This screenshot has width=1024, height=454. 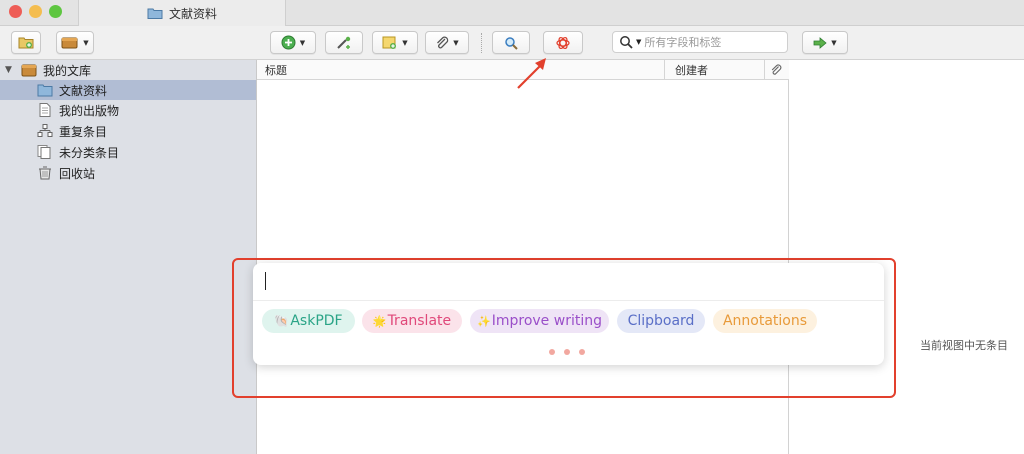 I want to click on column-header-attachments, so click(x=777, y=70).